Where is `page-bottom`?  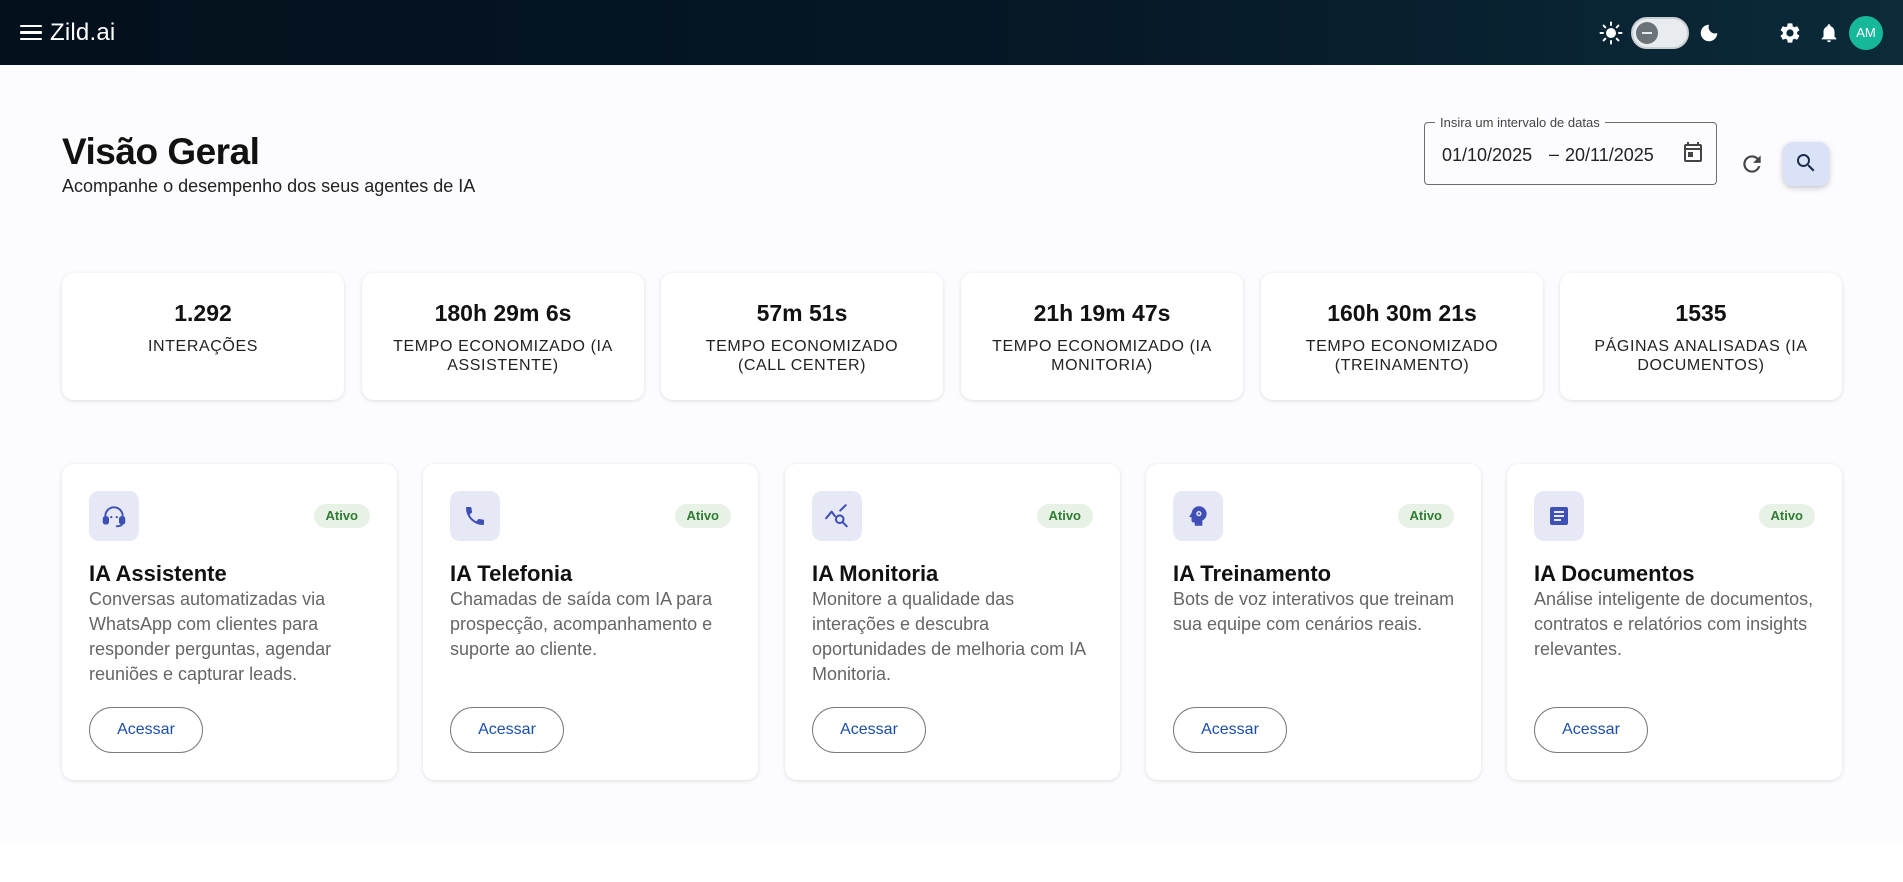 page-bottom is located at coordinates (951, 862).